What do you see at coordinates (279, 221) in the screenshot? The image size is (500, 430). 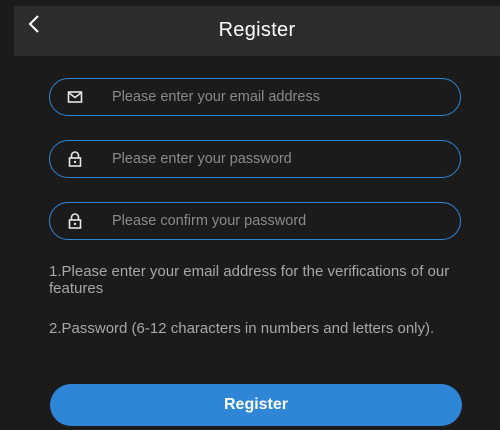 I see `confirm-password-input` at bounding box center [279, 221].